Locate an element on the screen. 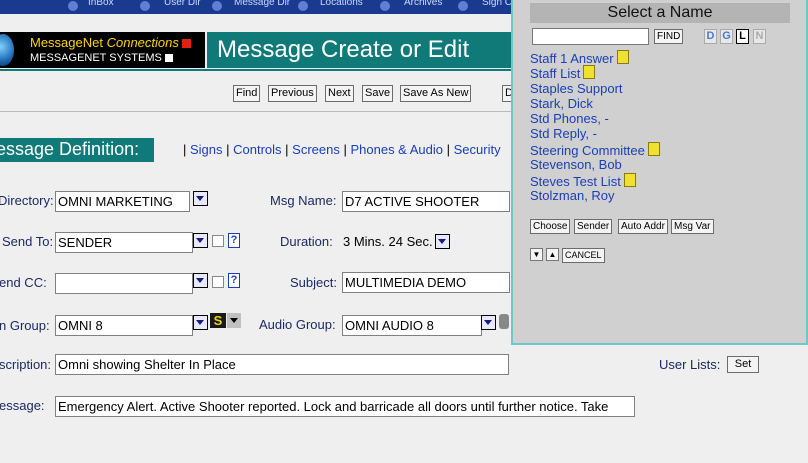  choose-button: Choose is located at coordinates (550, 226).